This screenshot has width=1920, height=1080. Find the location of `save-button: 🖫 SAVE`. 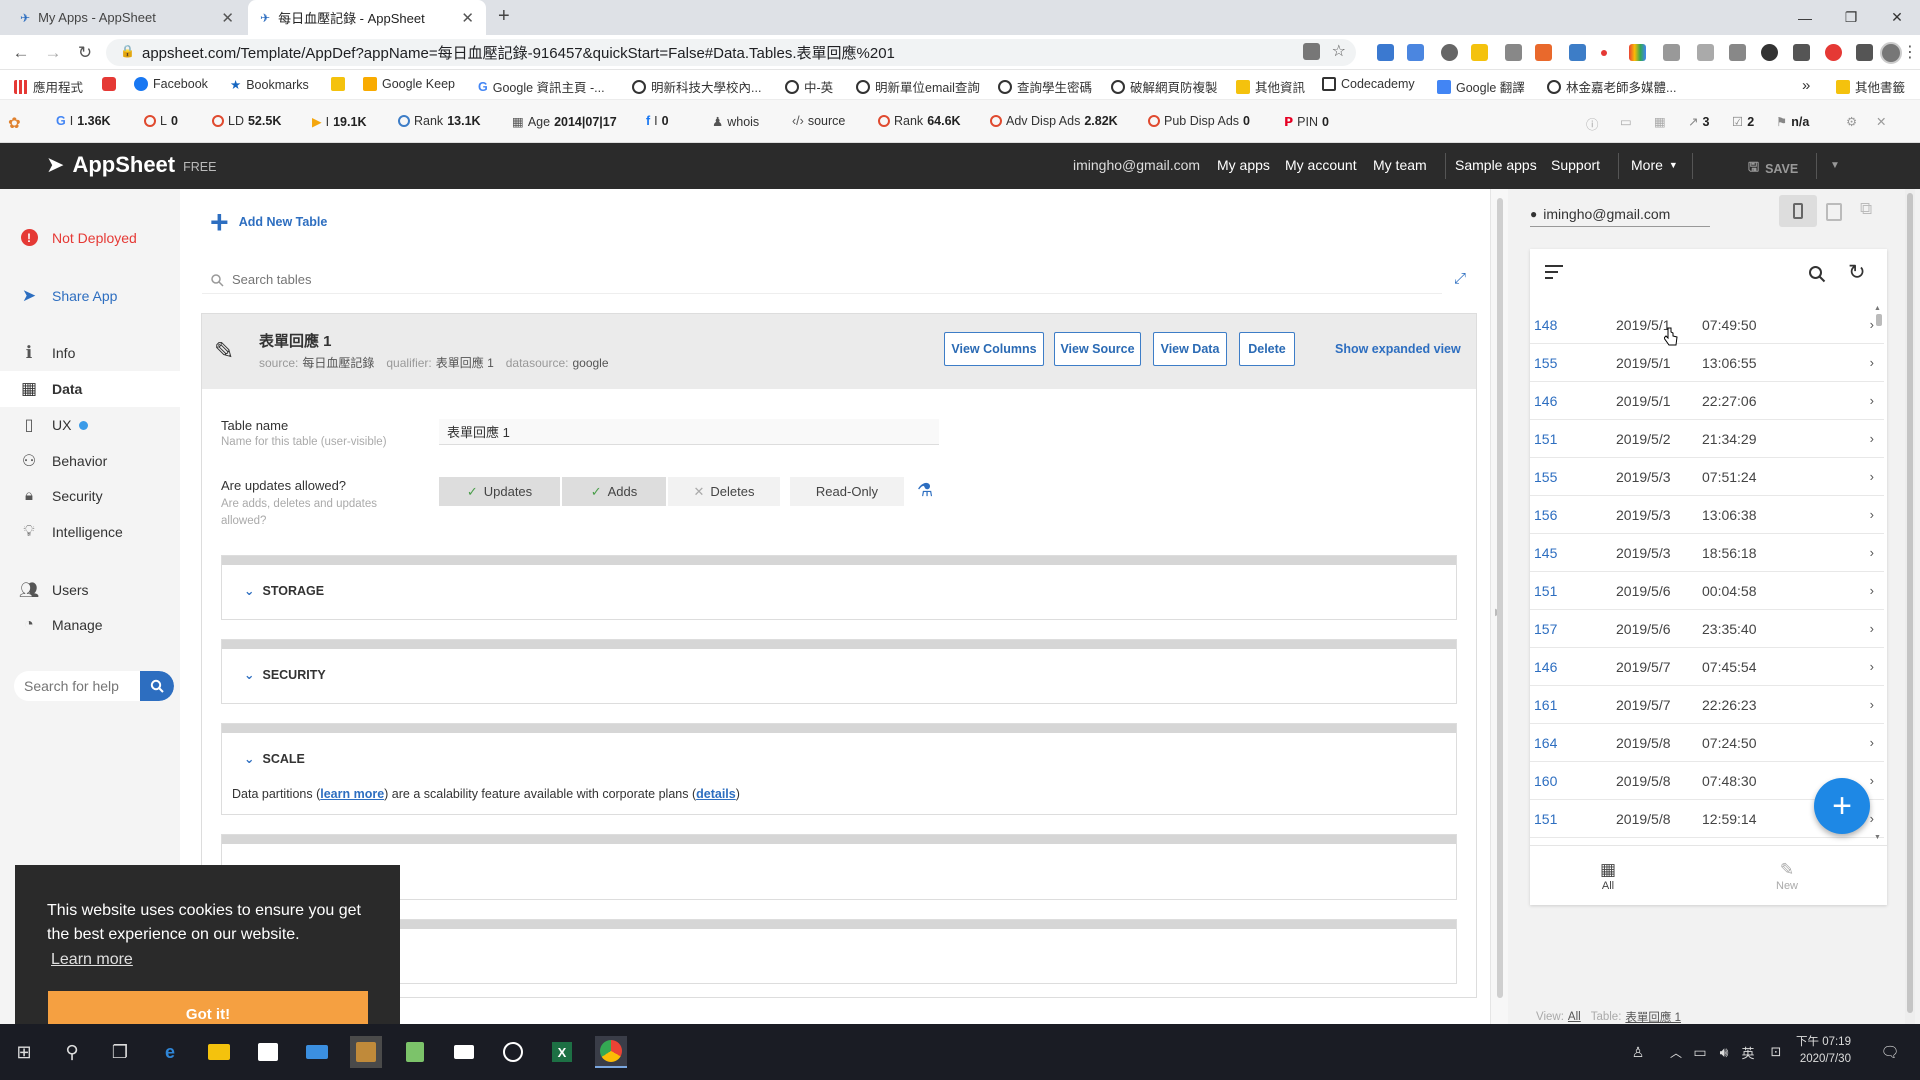

save-button: 🖫 SAVE is located at coordinates (1773, 169).